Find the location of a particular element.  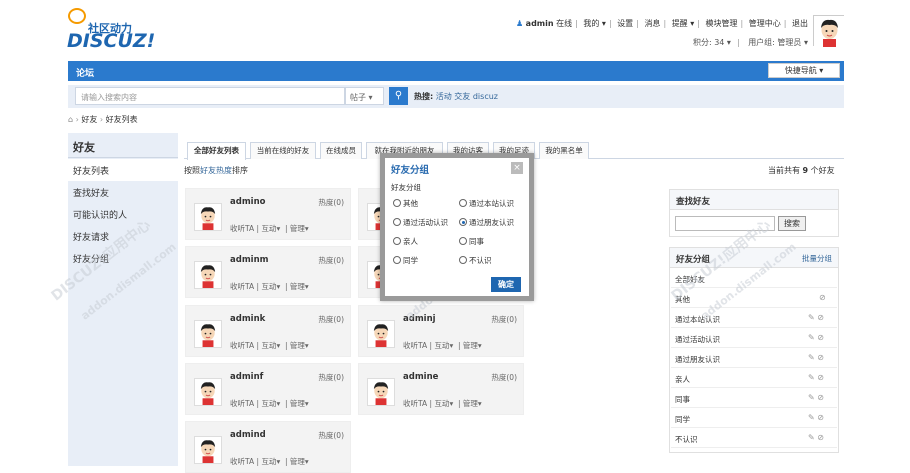

usergroup-menu: 用户组: 管理员 is located at coordinates (774, 42).